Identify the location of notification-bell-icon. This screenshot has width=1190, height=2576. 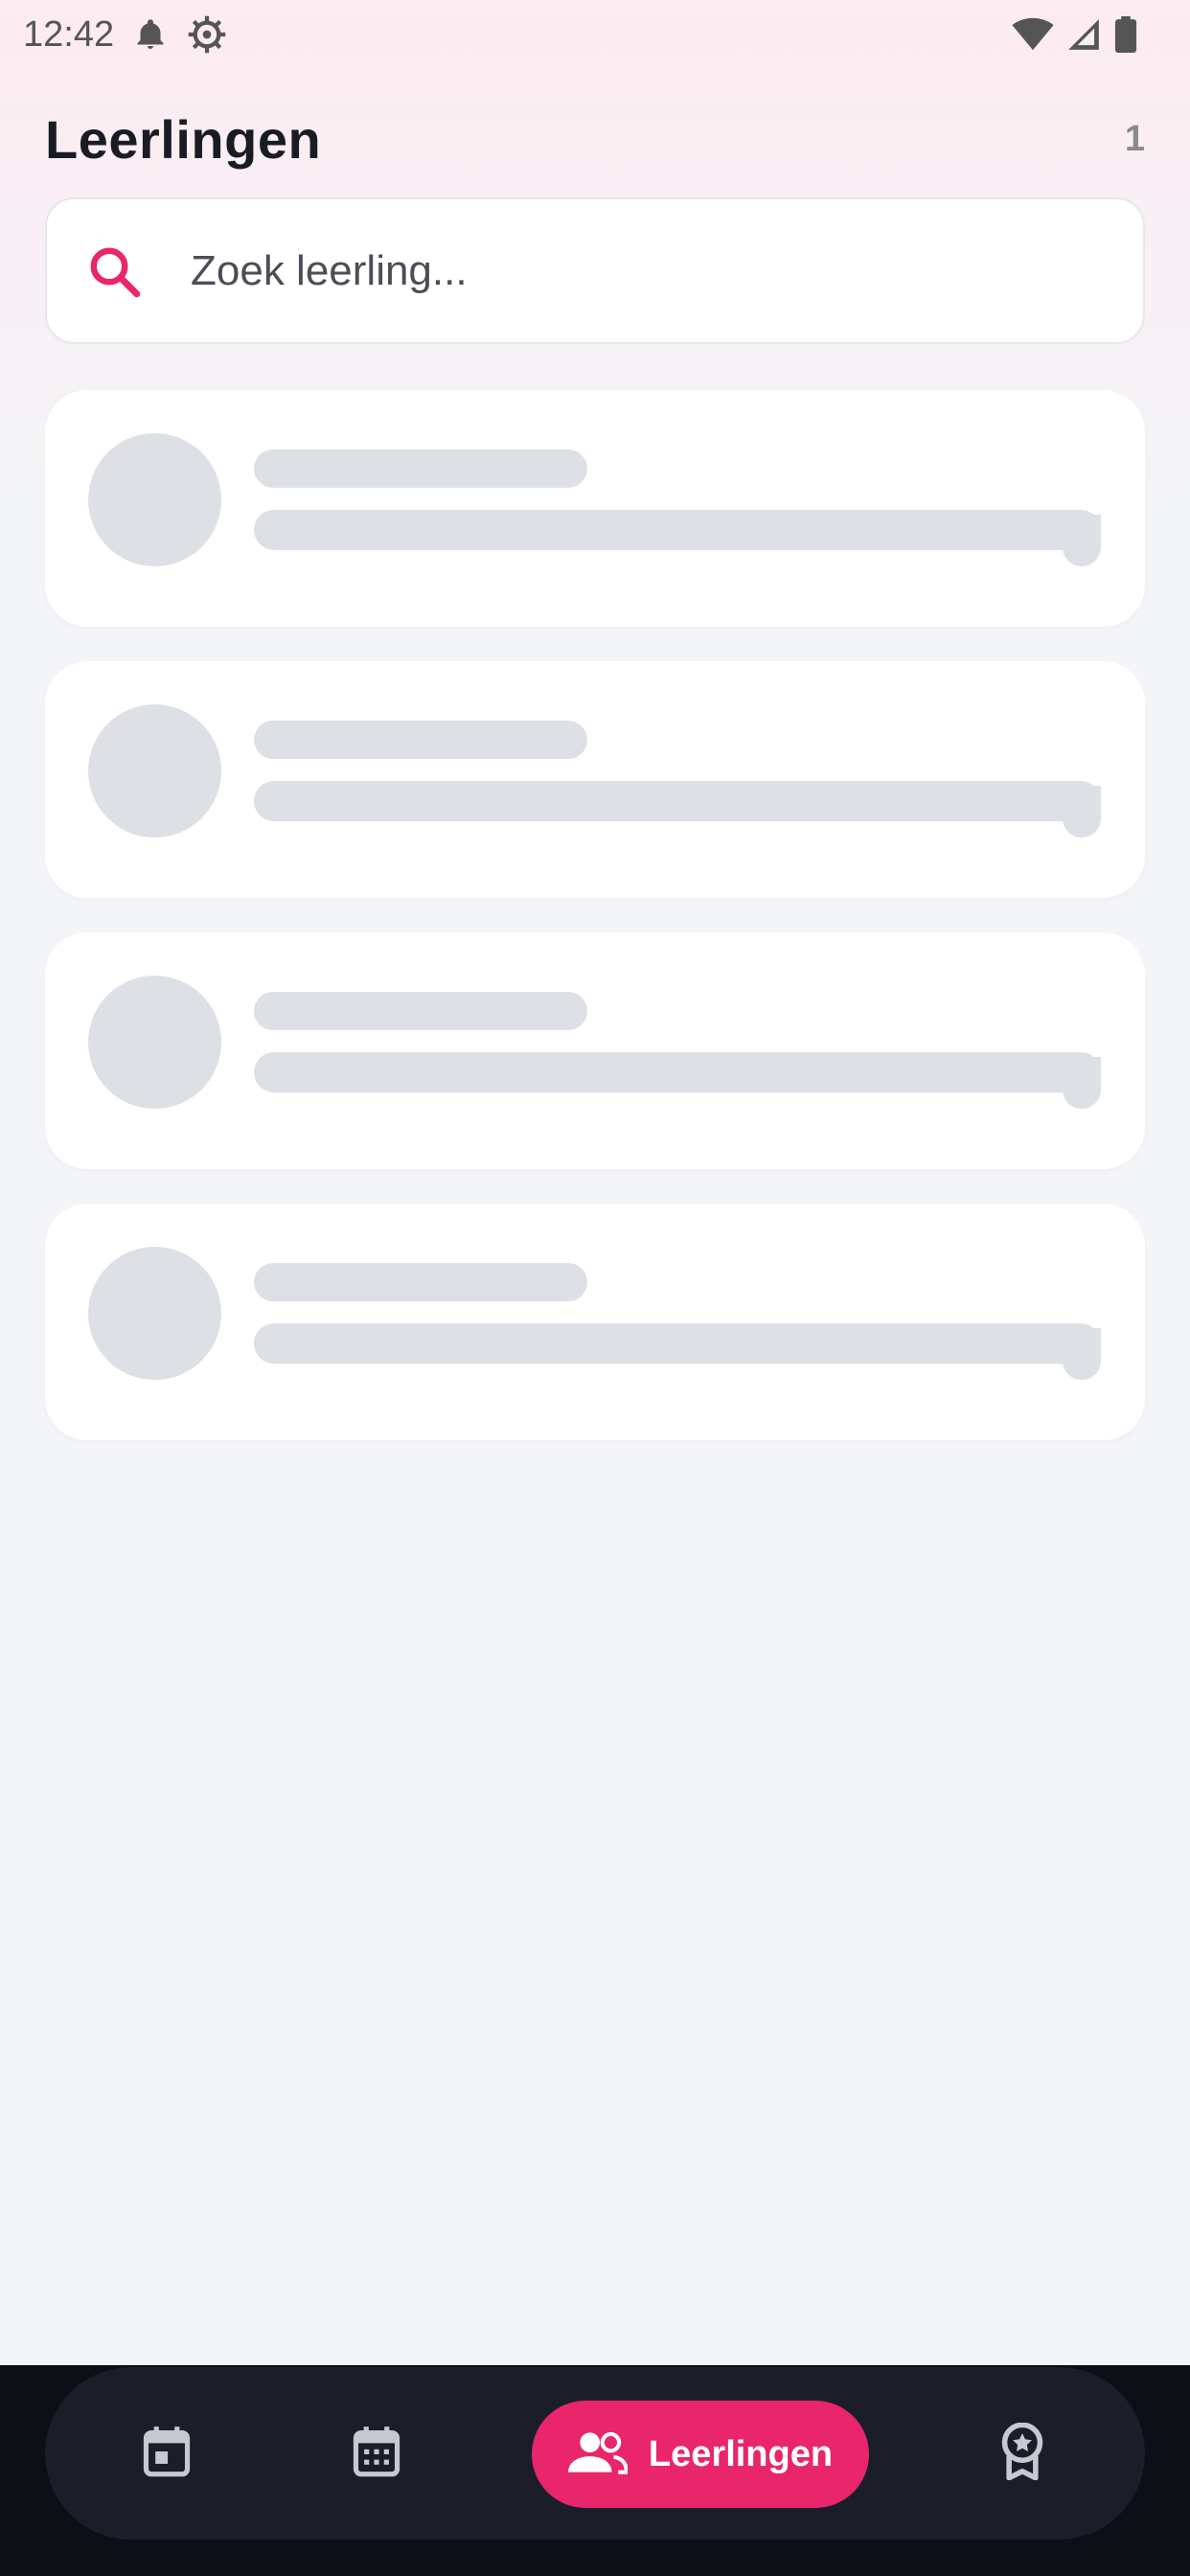
(151, 34).